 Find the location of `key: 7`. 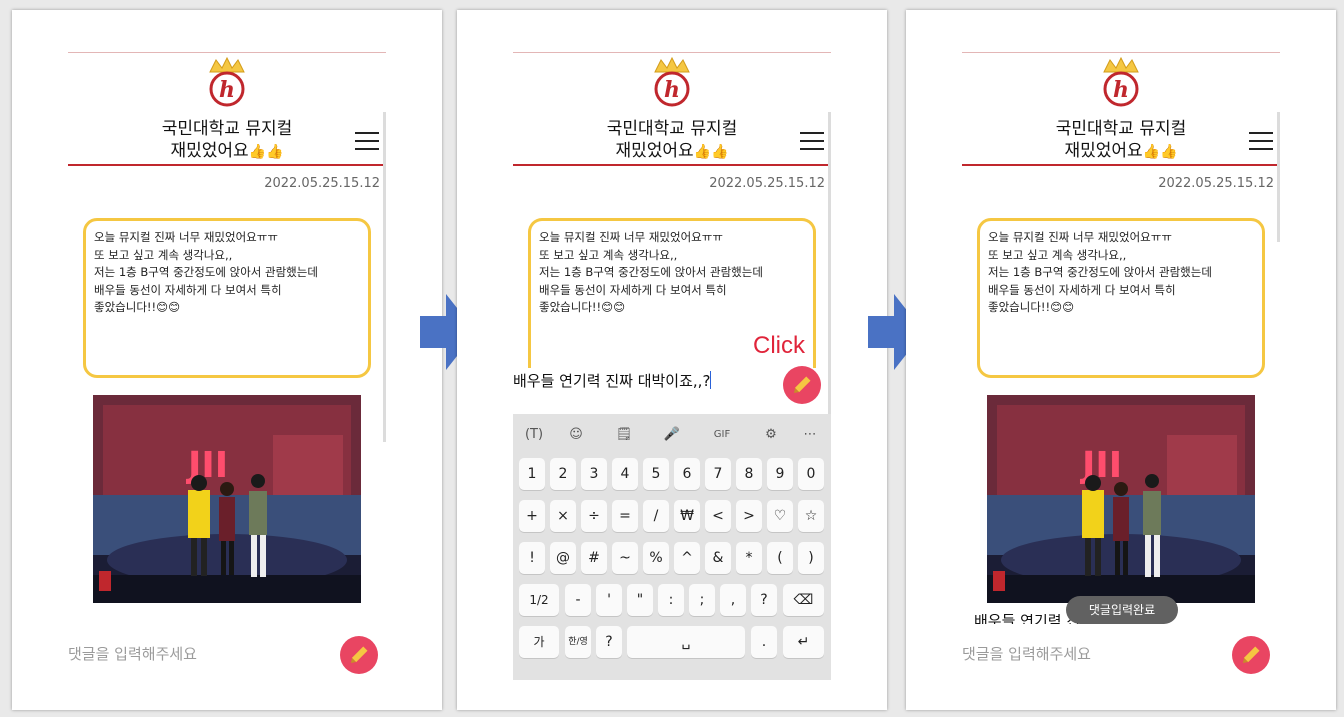

key: 7 is located at coordinates (718, 474).